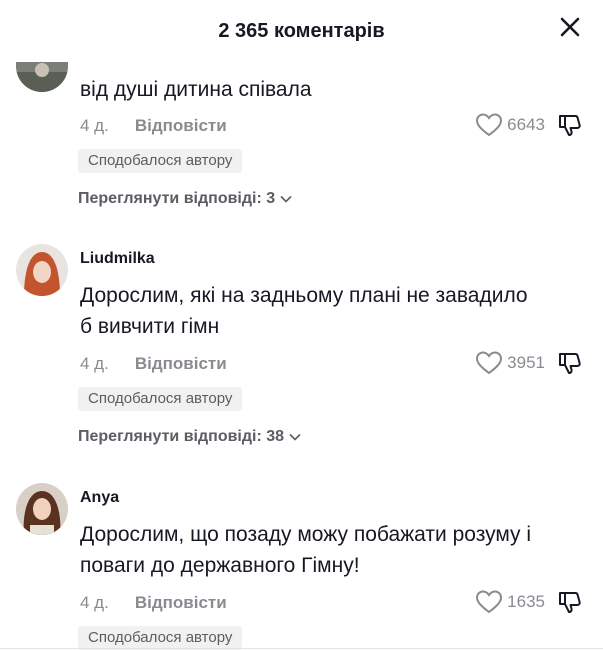  I want to click on view-replies-button: Переглянути відповіді: 38, so click(189, 437).